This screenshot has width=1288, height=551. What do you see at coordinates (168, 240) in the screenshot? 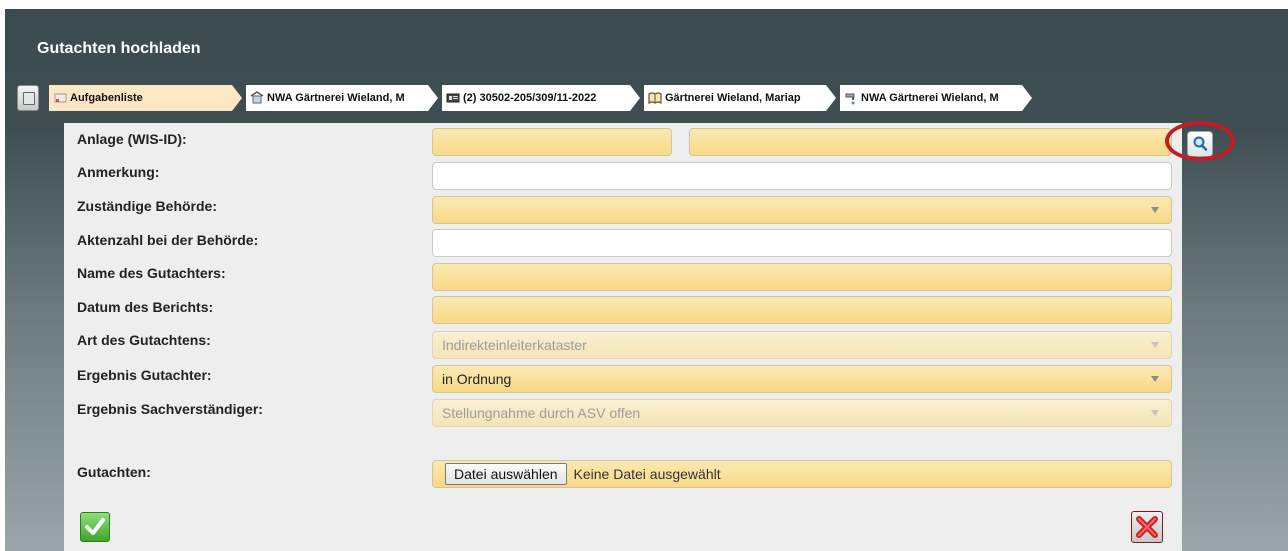
I see `aktenzahl-label: Aktenzahl bei der Behörde:` at bounding box center [168, 240].